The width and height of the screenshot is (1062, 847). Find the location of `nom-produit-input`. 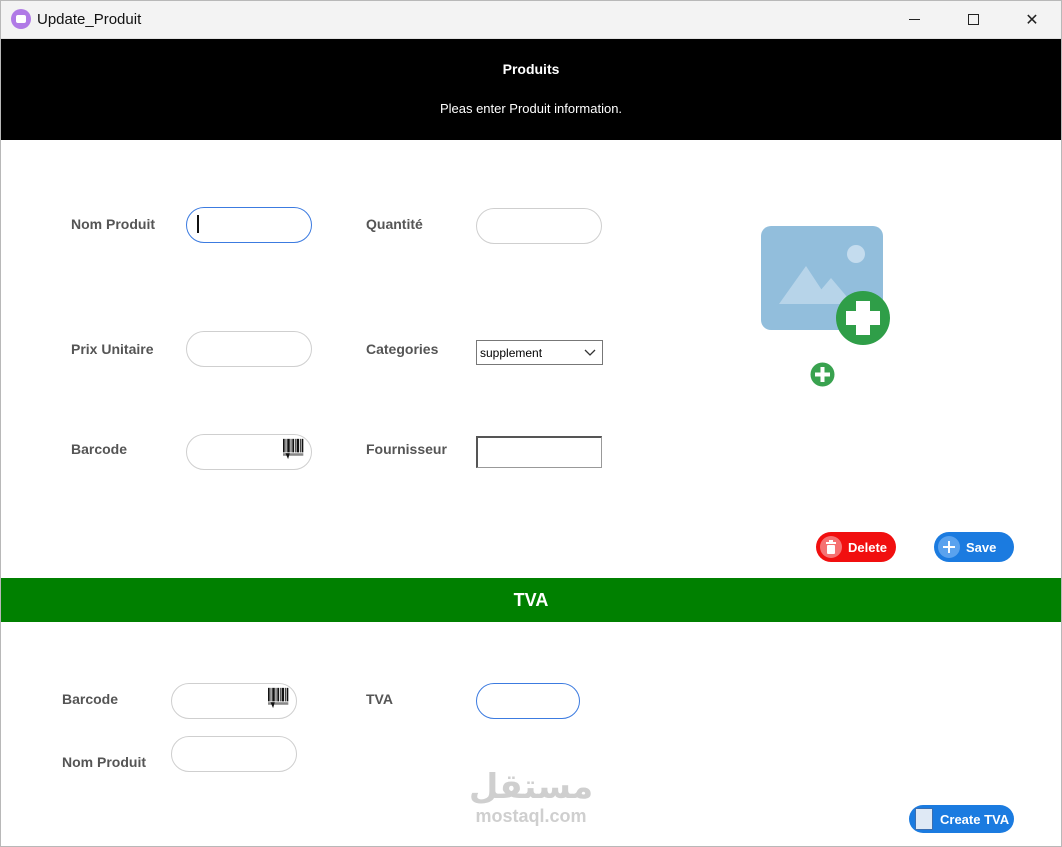

nom-produit-input is located at coordinates (249, 225).